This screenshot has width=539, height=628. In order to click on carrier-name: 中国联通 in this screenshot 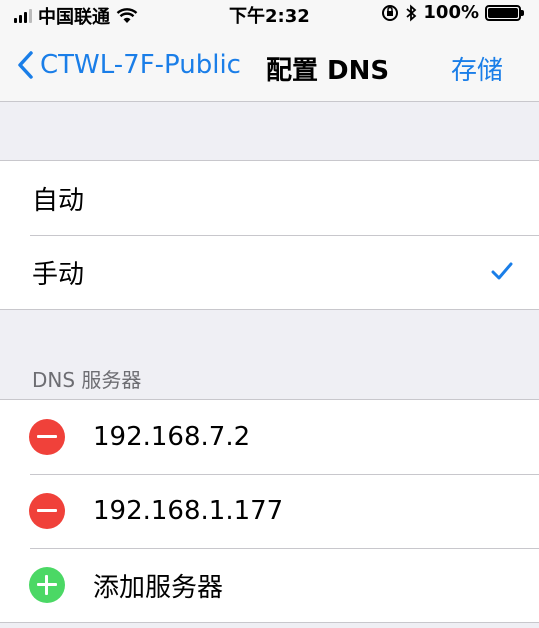, I will do `click(74, 17)`.